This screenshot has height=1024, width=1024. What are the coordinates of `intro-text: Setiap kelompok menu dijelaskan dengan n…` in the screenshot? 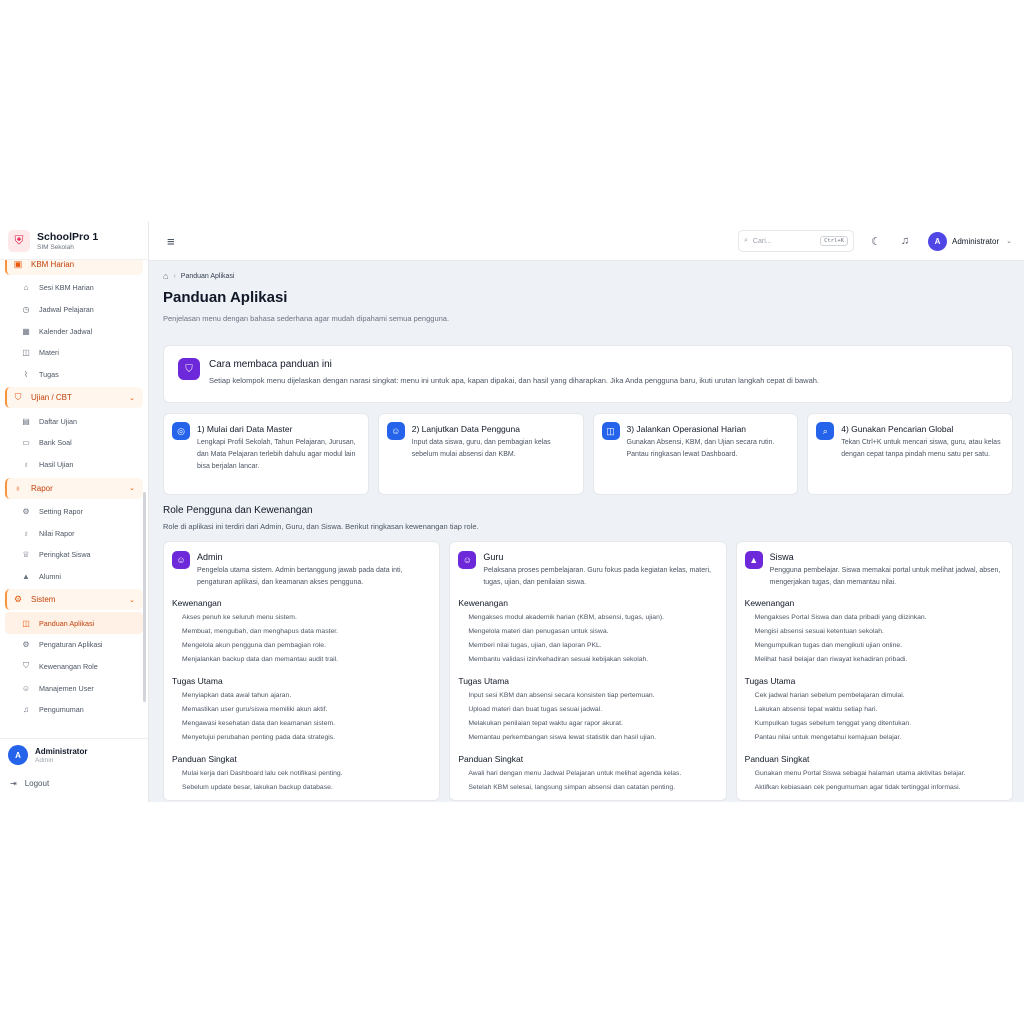 It's located at (514, 380).